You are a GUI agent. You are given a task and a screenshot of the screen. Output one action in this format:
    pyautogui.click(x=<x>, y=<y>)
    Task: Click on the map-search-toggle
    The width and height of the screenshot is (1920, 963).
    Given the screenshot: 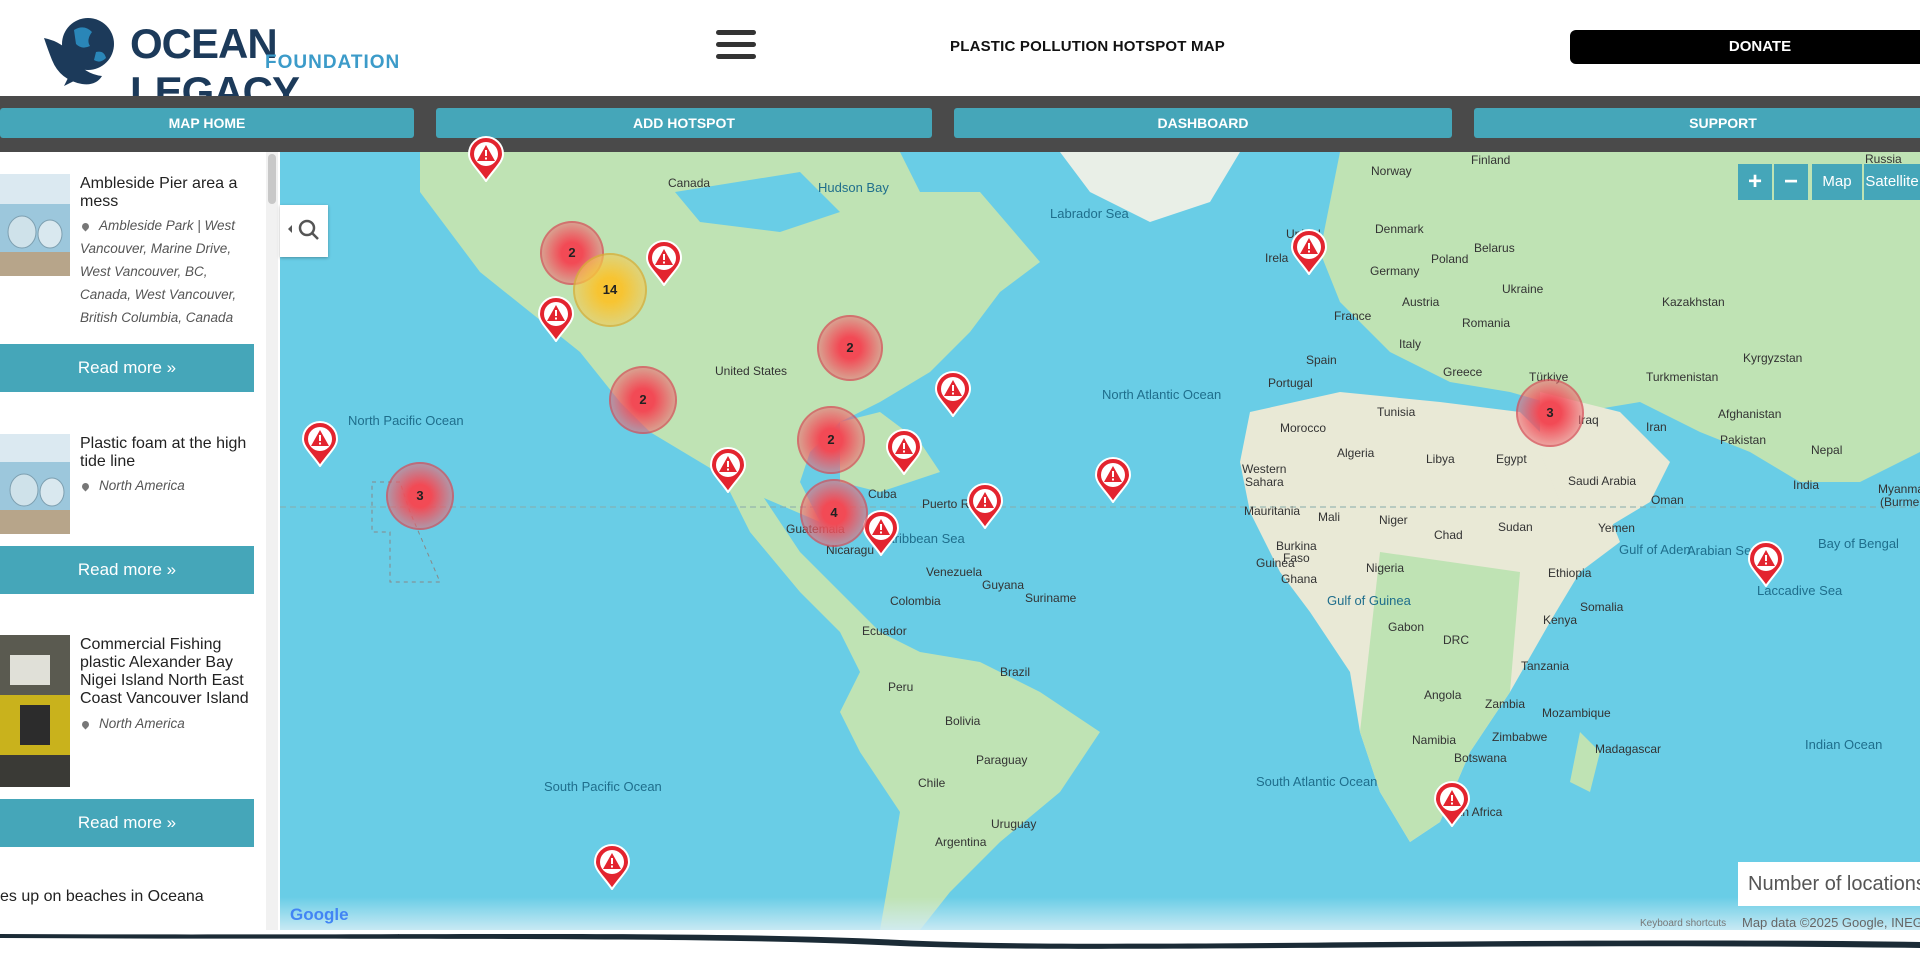 What is the action you would take?
    pyautogui.click(x=304, y=231)
    